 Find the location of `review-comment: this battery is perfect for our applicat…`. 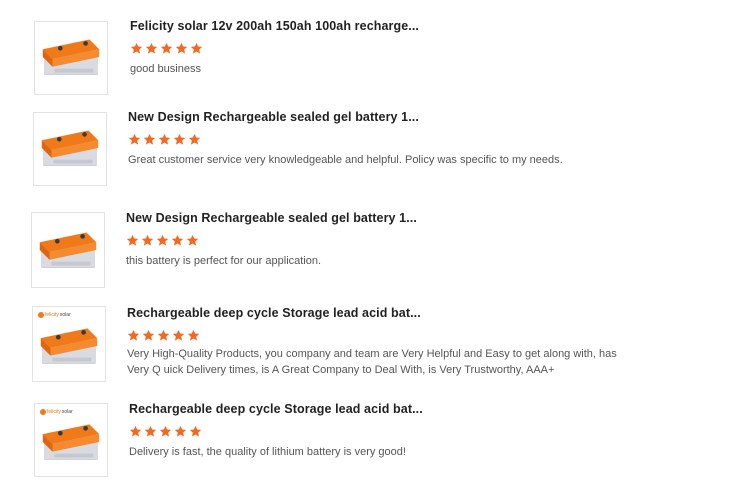

review-comment: this battery is perfect for our applicat… is located at coordinates (224, 261).